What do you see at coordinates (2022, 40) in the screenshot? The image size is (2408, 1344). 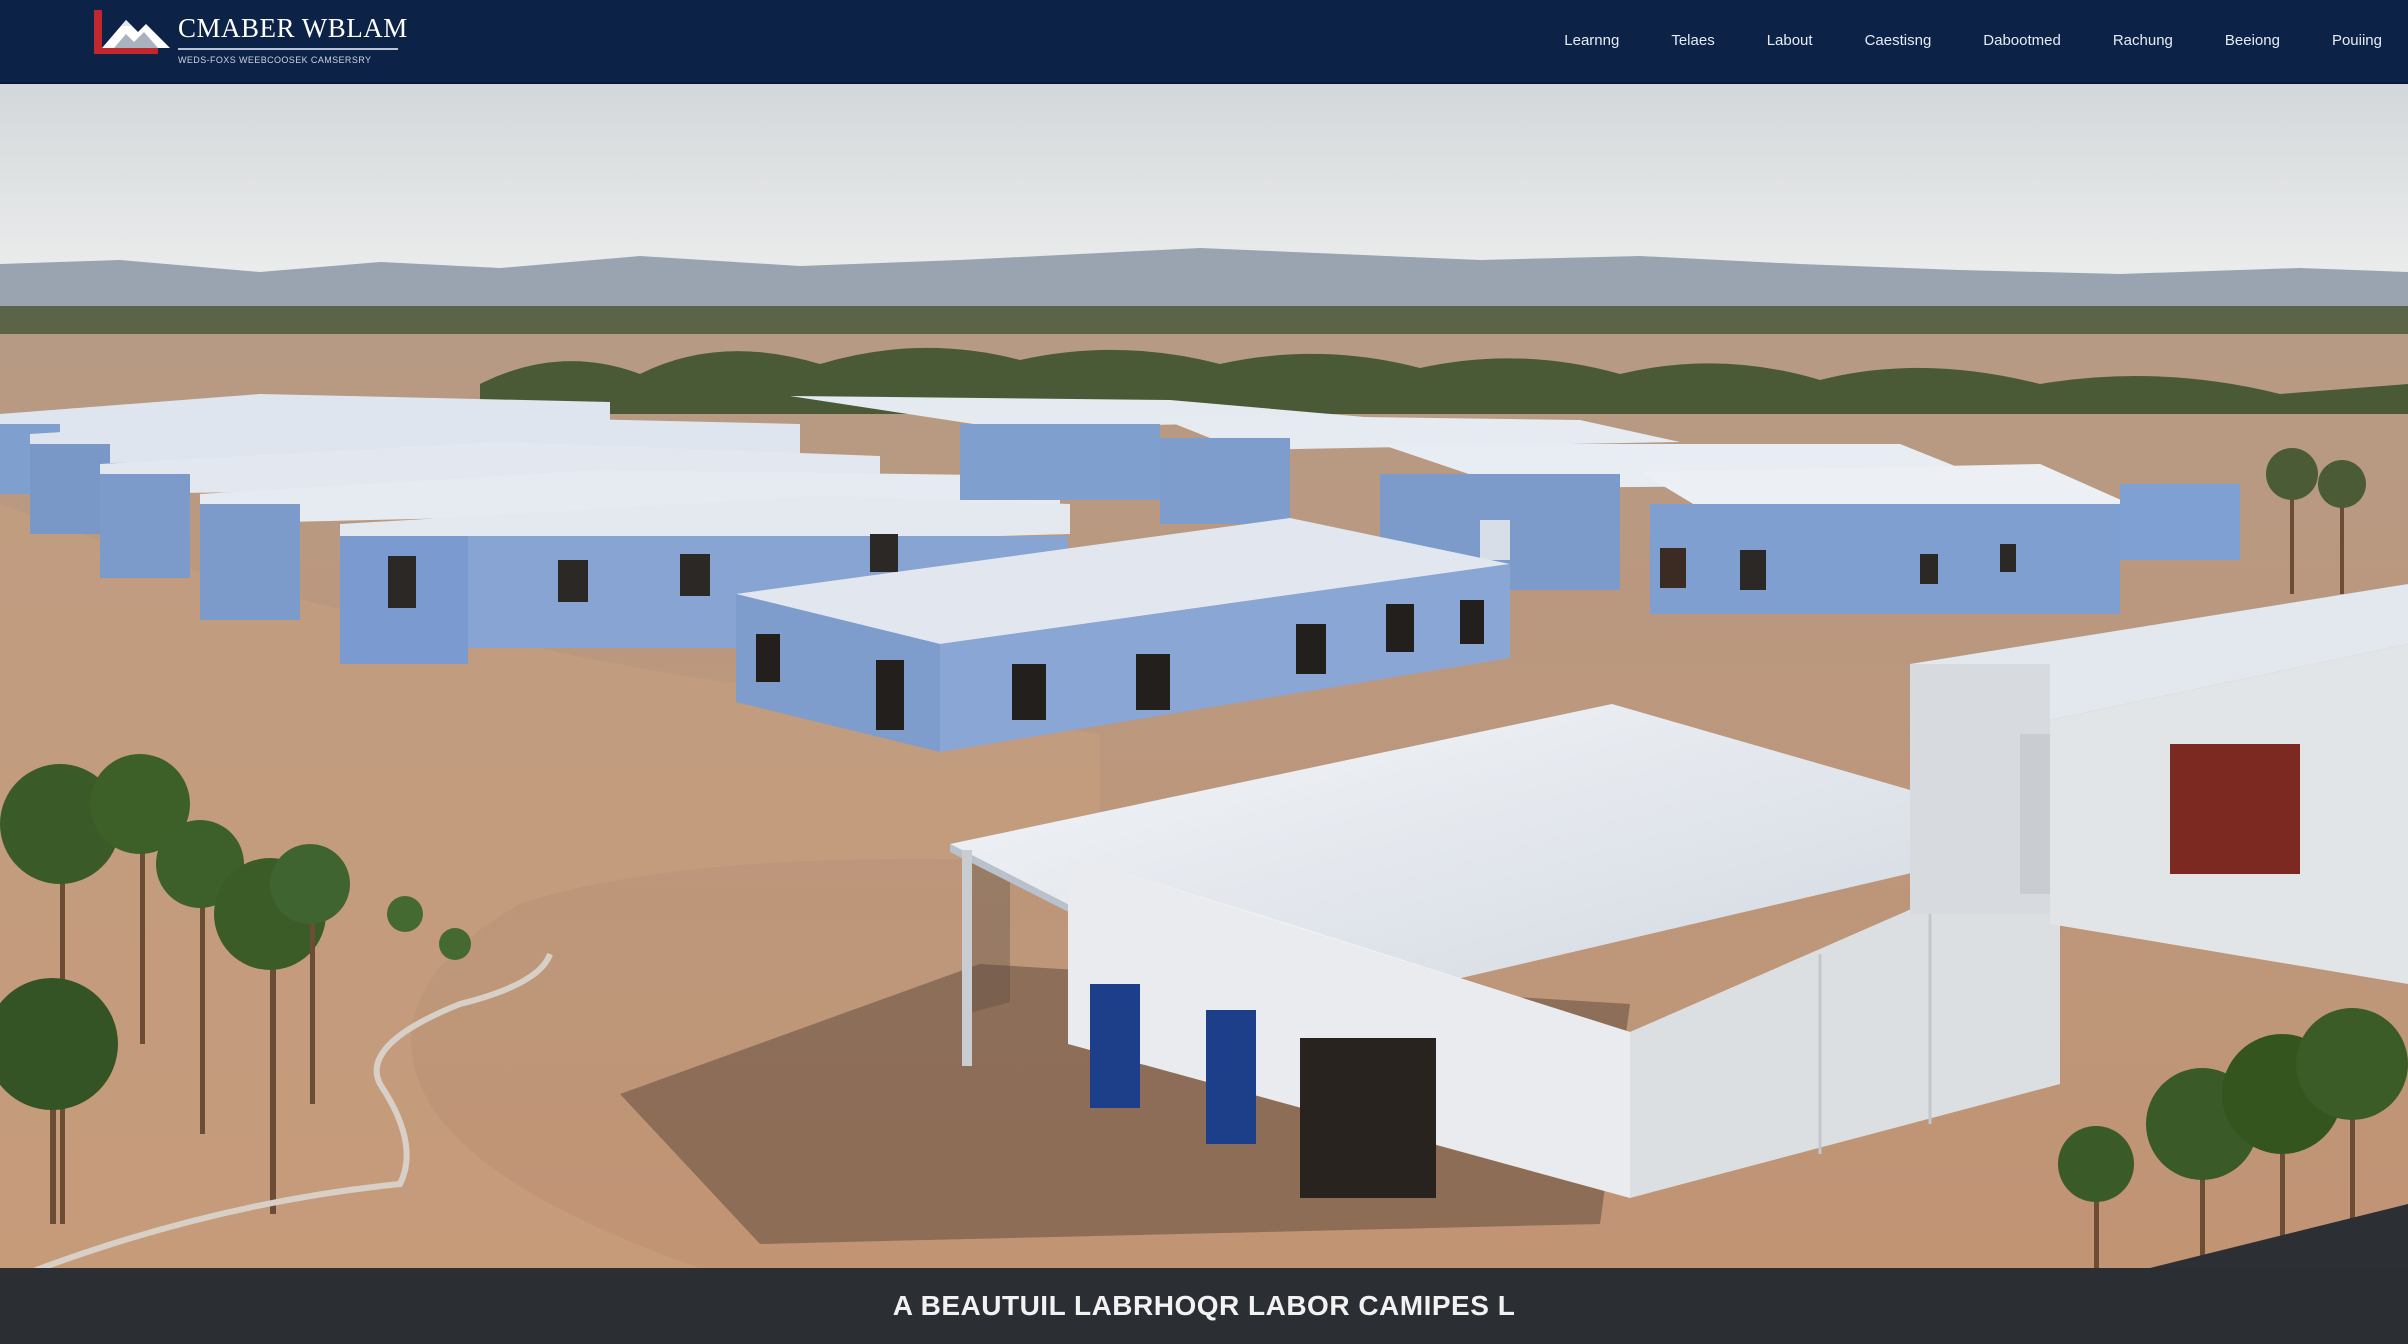 I see `nav-link: Dabootmed` at bounding box center [2022, 40].